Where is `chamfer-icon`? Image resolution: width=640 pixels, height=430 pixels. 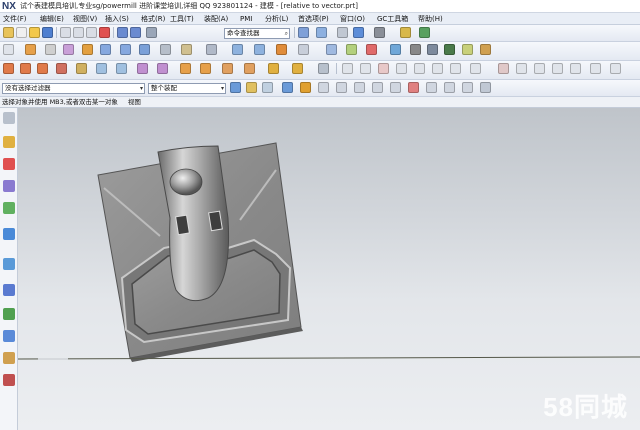 chamfer-icon is located at coordinates (186, 49).